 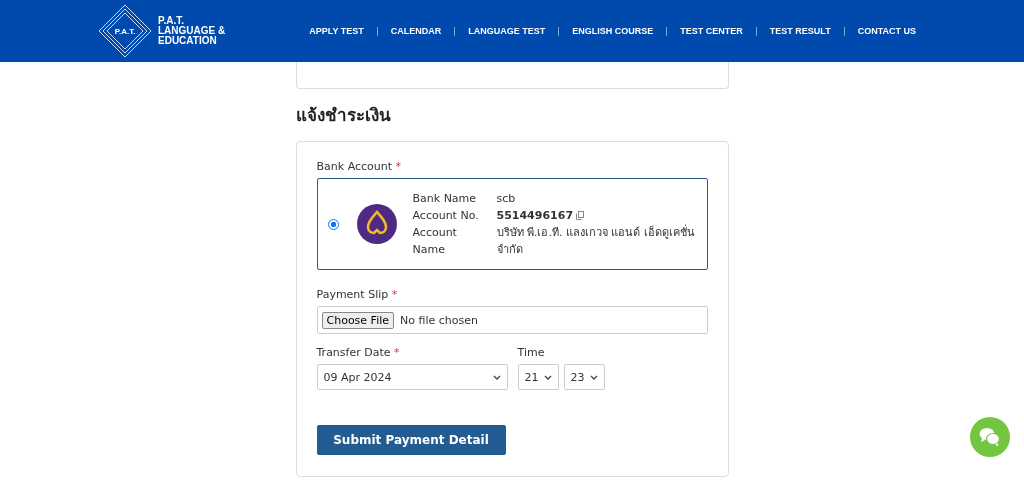 What do you see at coordinates (333, 224) in the screenshot?
I see `radio-button` at bounding box center [333, 224].